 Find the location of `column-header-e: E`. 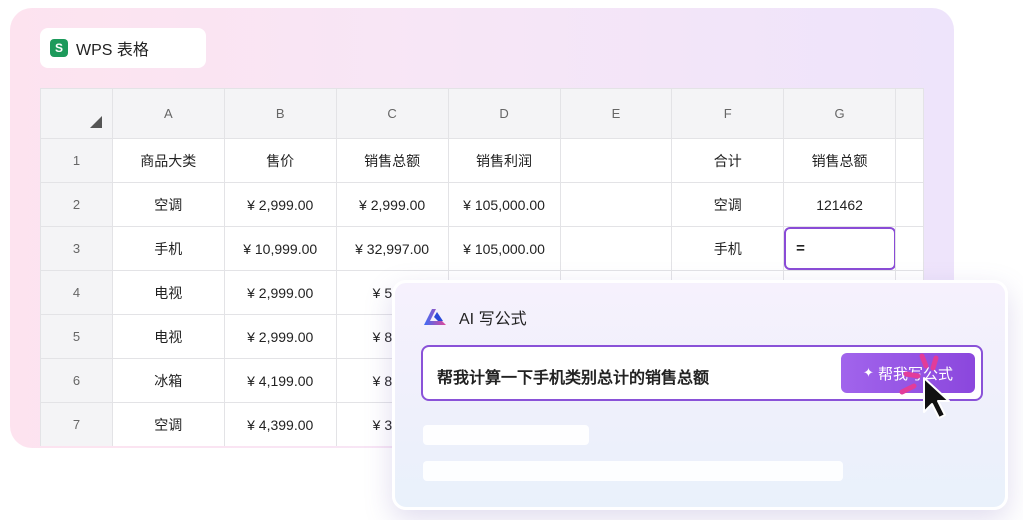

column-header-e: E is located at coordinates (616, 113).